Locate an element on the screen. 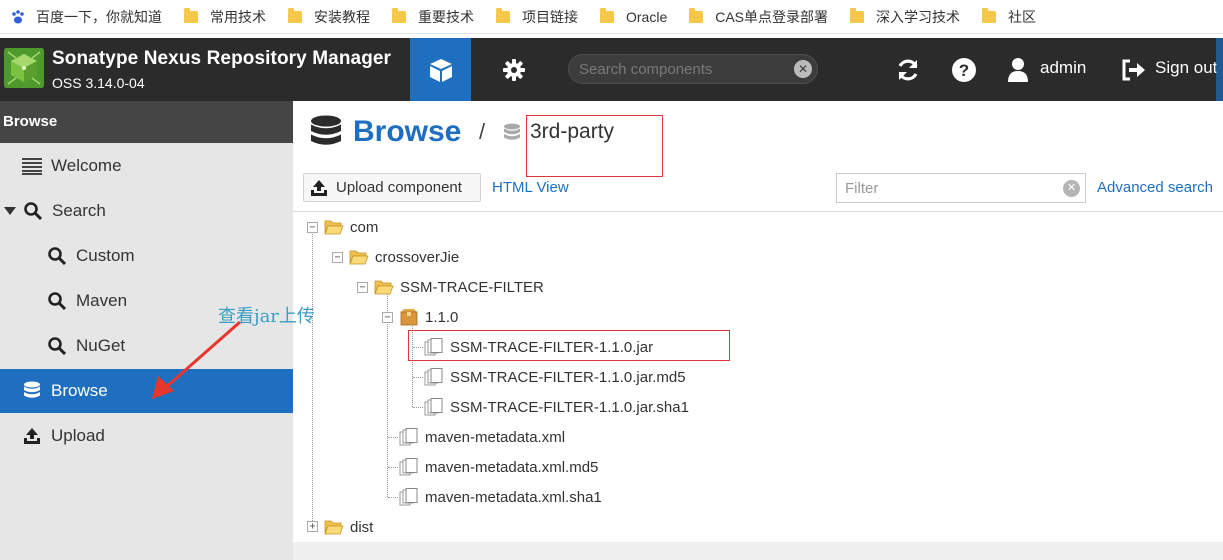 This screenshot has width=1223, height=560. bookmark-folder: 重要技术 is located at coordinates (433, 17).